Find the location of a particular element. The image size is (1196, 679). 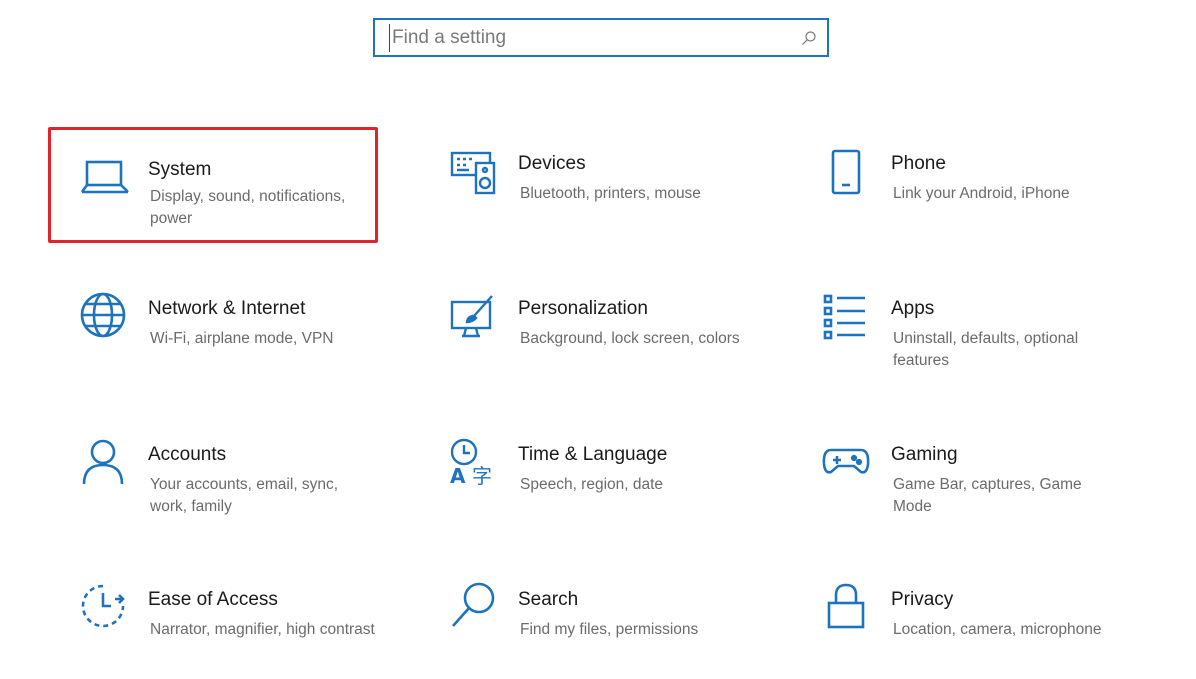

tile-gaming: Gaming Game Bar, captures, Game Mode is located at coordinates (960, 476).